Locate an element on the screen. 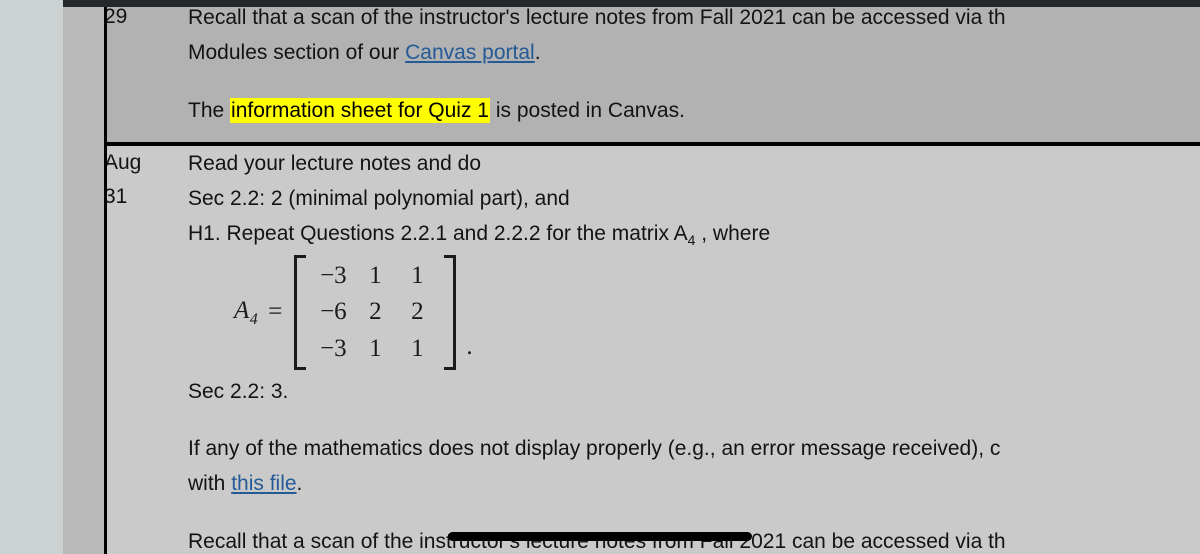 This screenshot has height=554, width=1200. assignment-line-6-prefix: with is located at coordinates (210, 484).